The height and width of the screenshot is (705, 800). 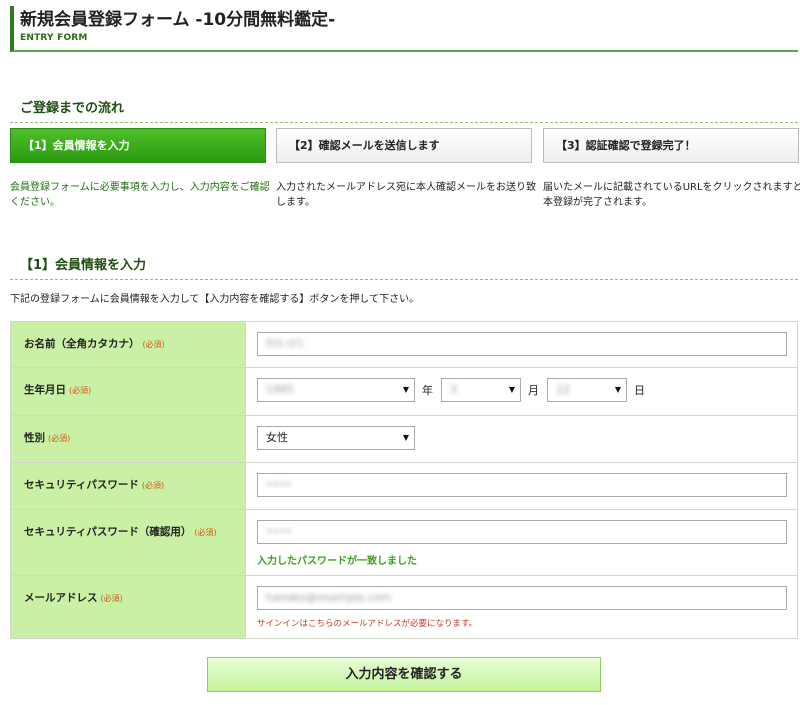 What do you see at coordinates (128, 439) in the screenshot?
I see `gender-label-cell: 性別 (必須)` at bounding box center [128, 439].